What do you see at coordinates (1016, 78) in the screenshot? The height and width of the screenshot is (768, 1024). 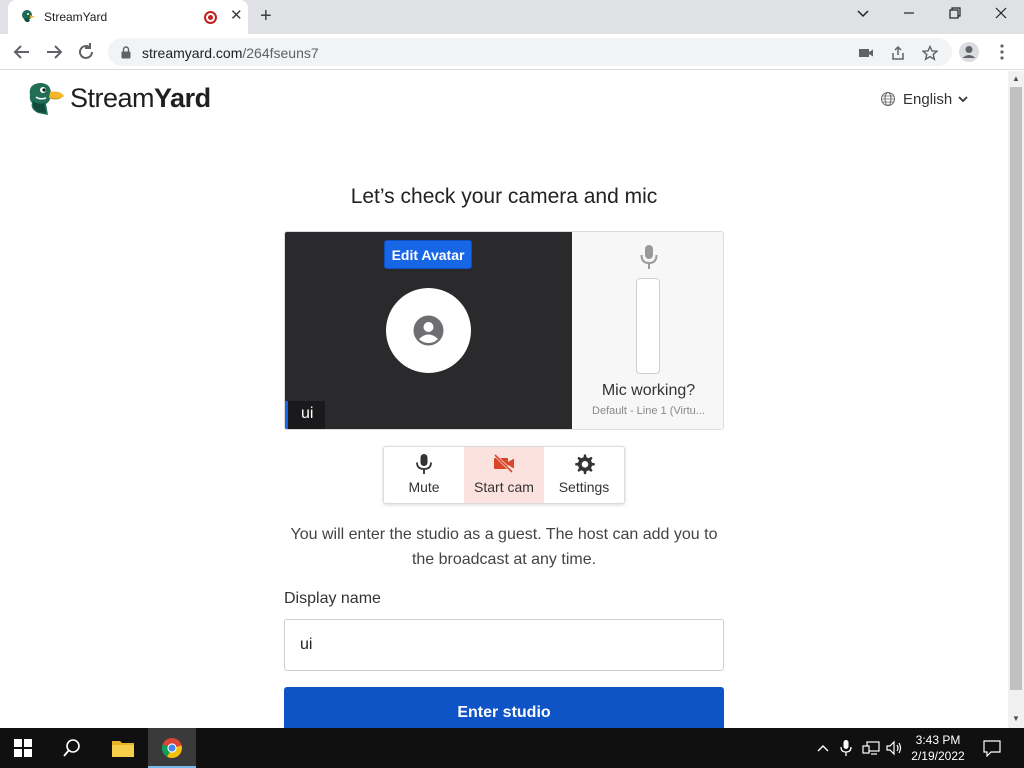 I see `scroll-up-arrow-icon: ▲` at bounding box center [1016, 78].